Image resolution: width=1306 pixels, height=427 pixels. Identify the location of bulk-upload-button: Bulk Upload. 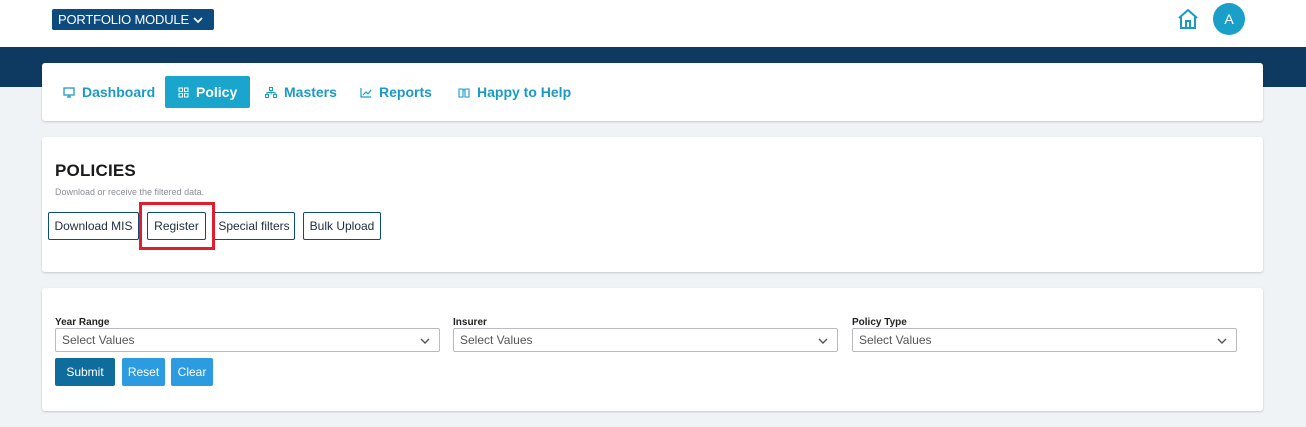
(342, 226).